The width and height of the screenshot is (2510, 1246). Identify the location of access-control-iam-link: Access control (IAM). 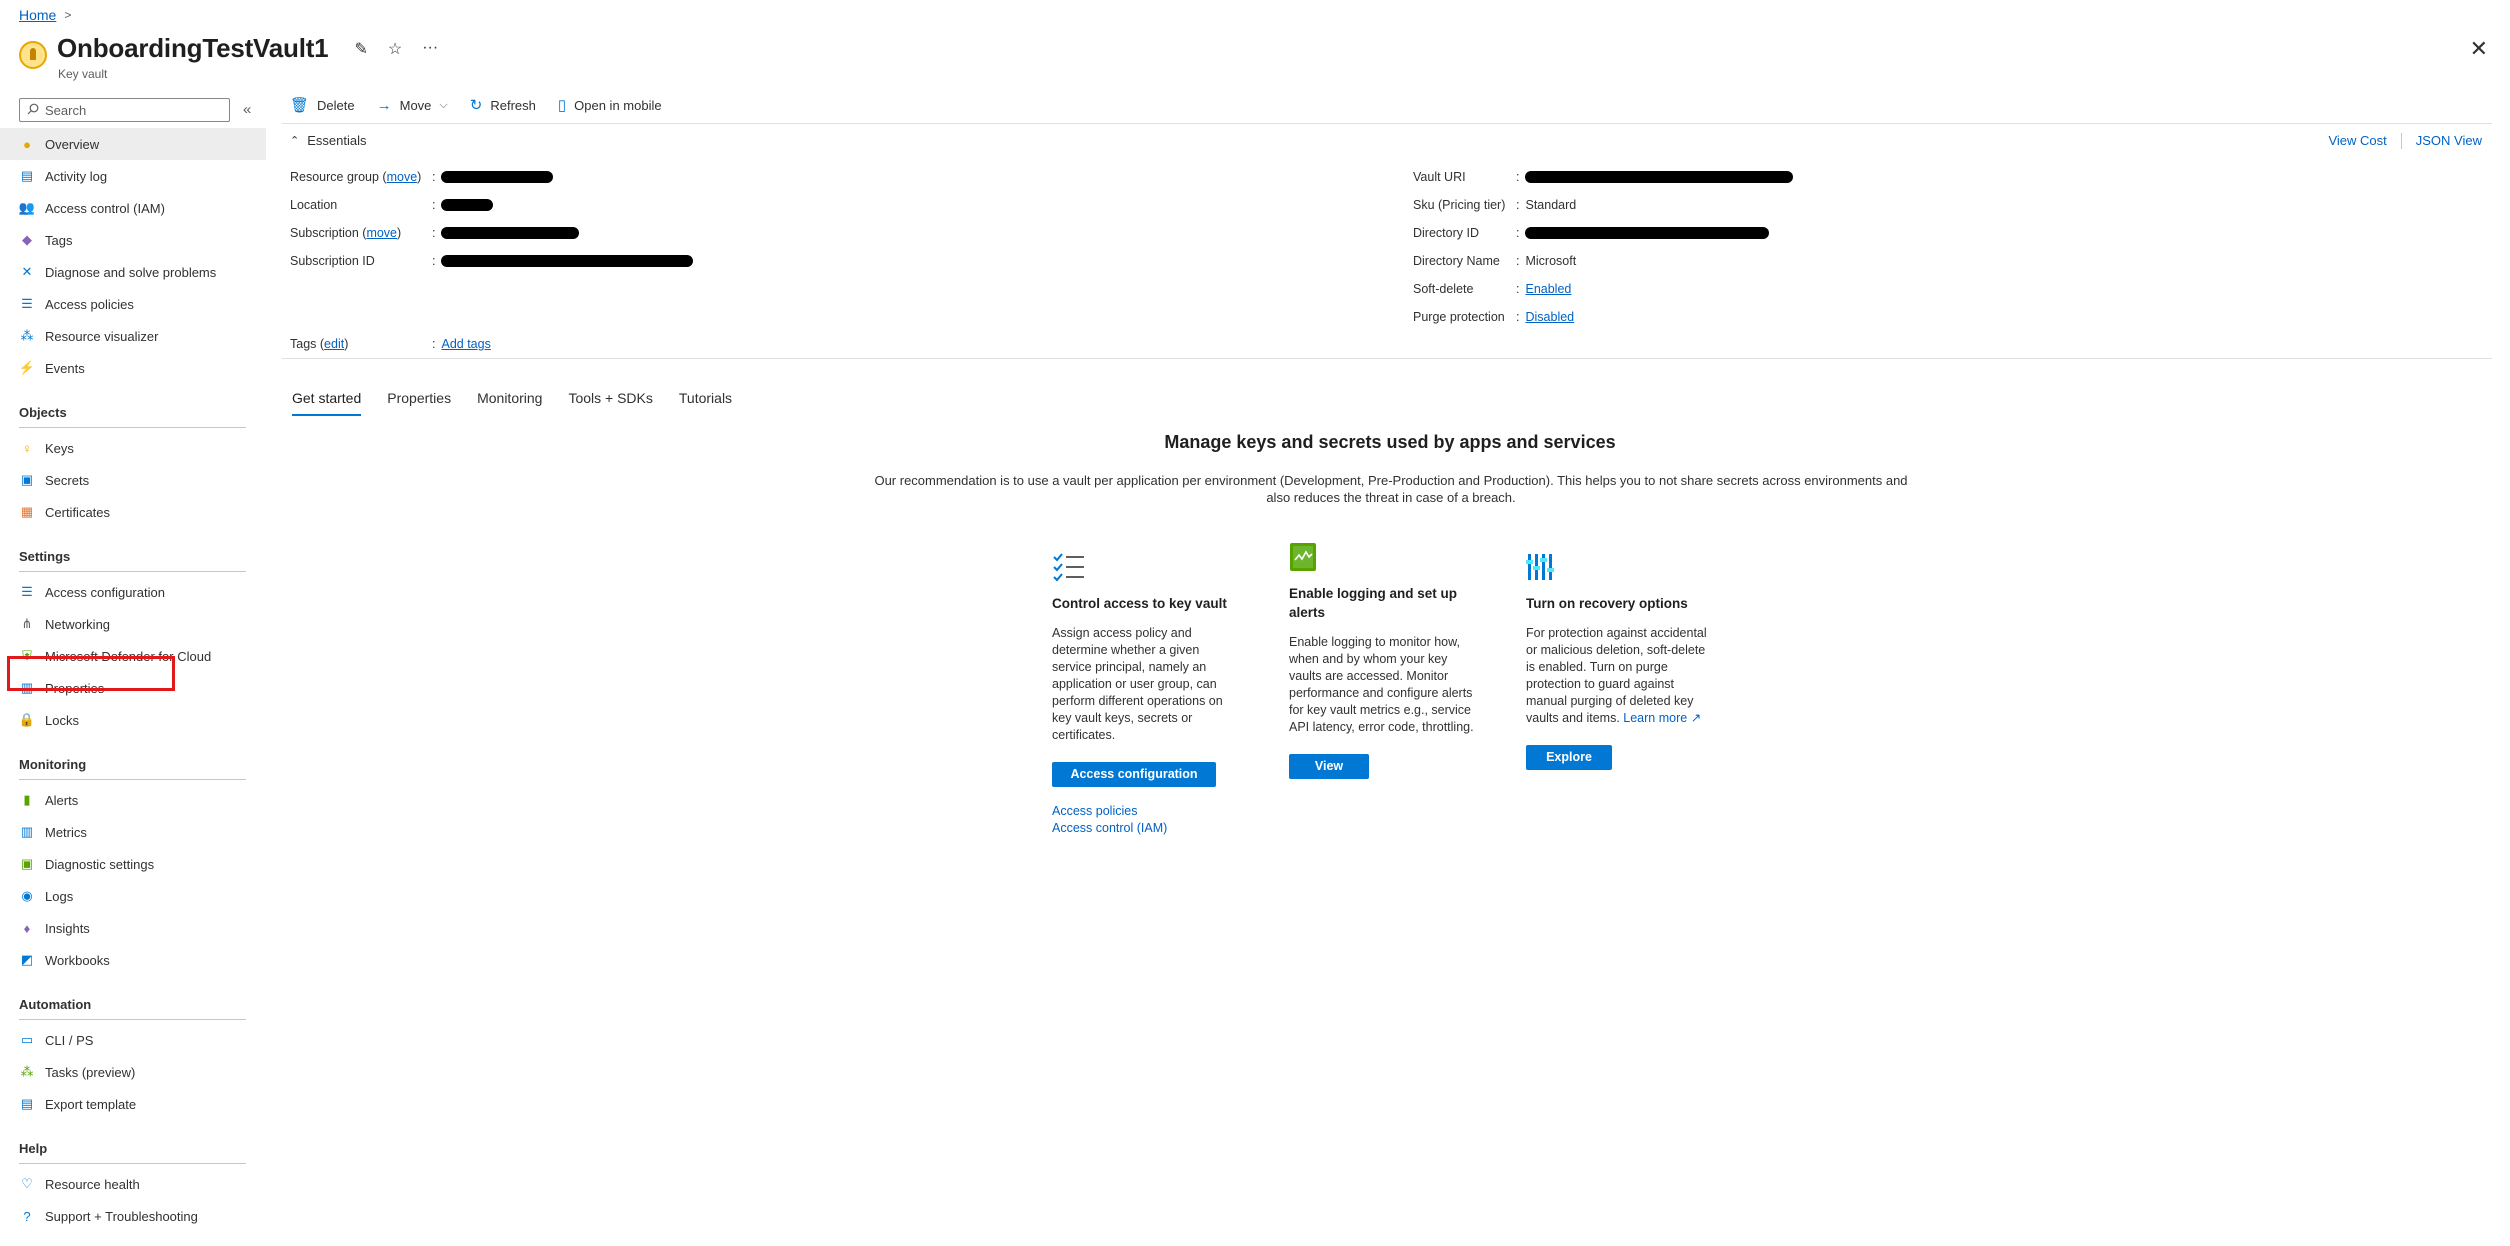
(1147, 828).